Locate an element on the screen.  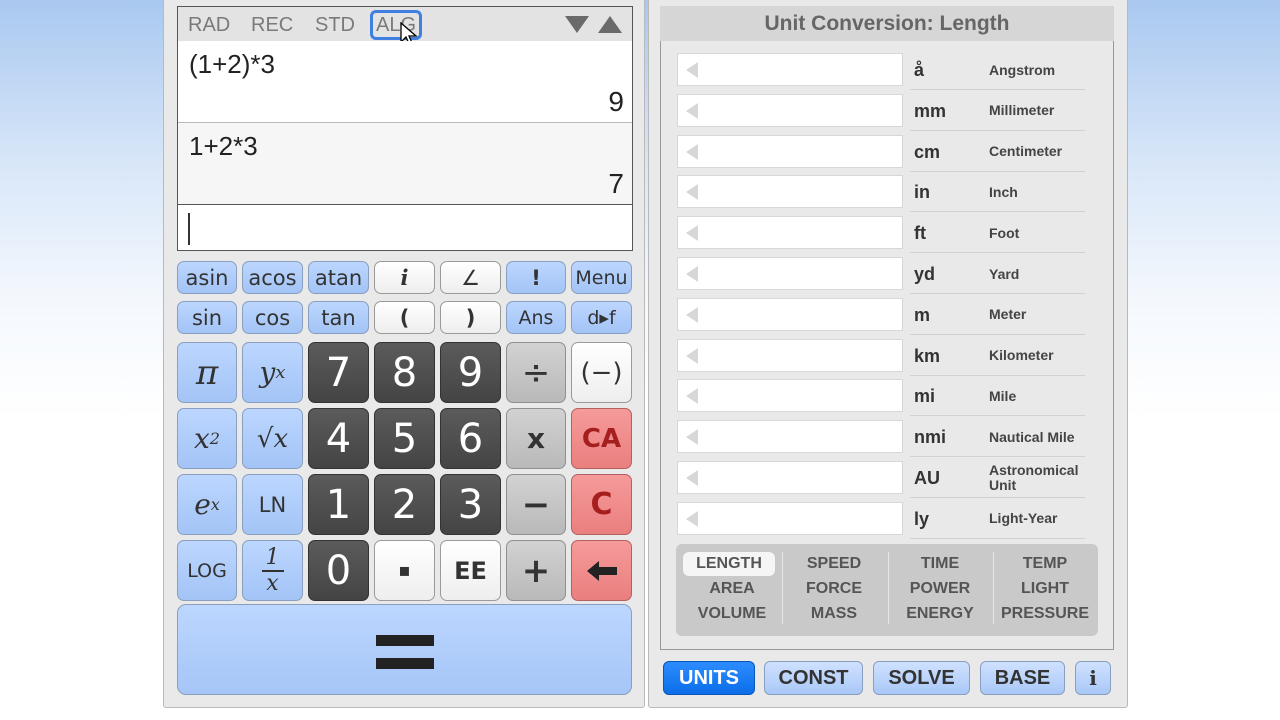
open-paren-key: ( is located at coordinates (404, 317).